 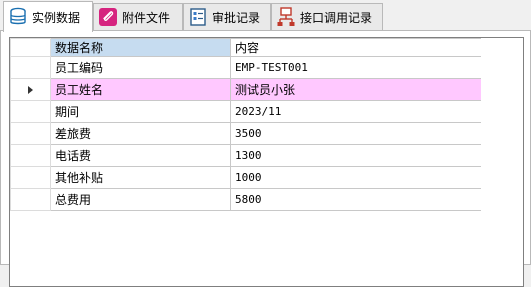 What do you see at coordinates (286, 17) in the screenshot?
I see `network-icon` at bounding box center [286, 17].